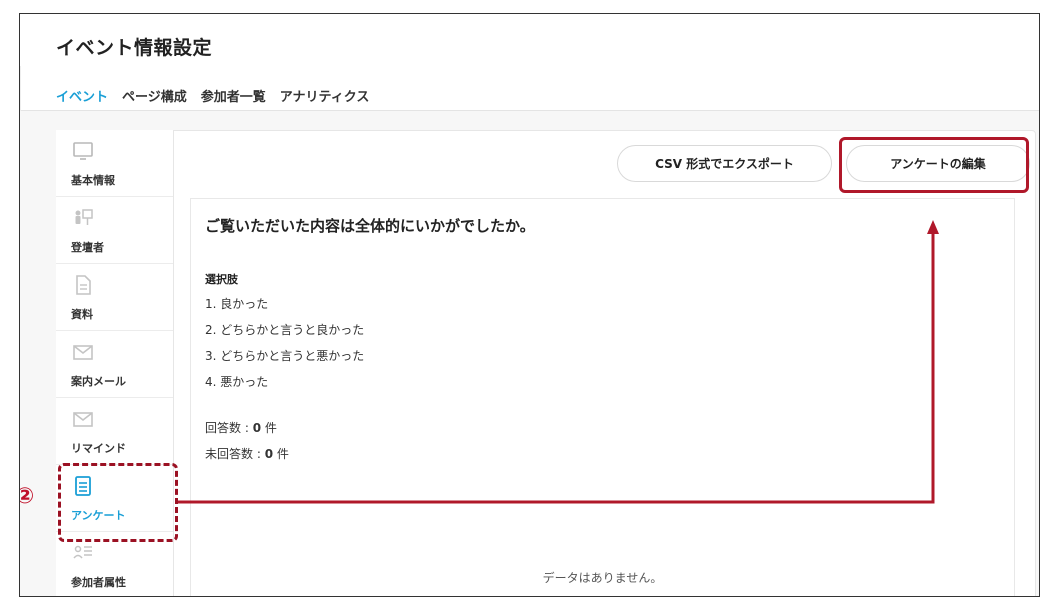  Describe the element at coordinates (370, 226) in the screenshot. I see `question-title: ご覧いただいた内容は全体的にいかがでしたか。` at that location.